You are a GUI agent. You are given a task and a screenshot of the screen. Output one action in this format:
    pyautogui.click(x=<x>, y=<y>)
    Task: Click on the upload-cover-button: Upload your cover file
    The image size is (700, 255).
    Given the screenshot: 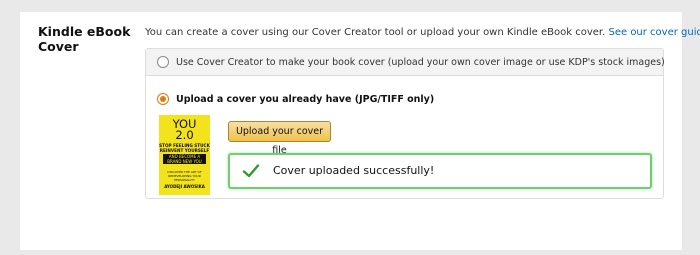 What is the action you would take?
    pyautogui.click(x=279, y=138)
    